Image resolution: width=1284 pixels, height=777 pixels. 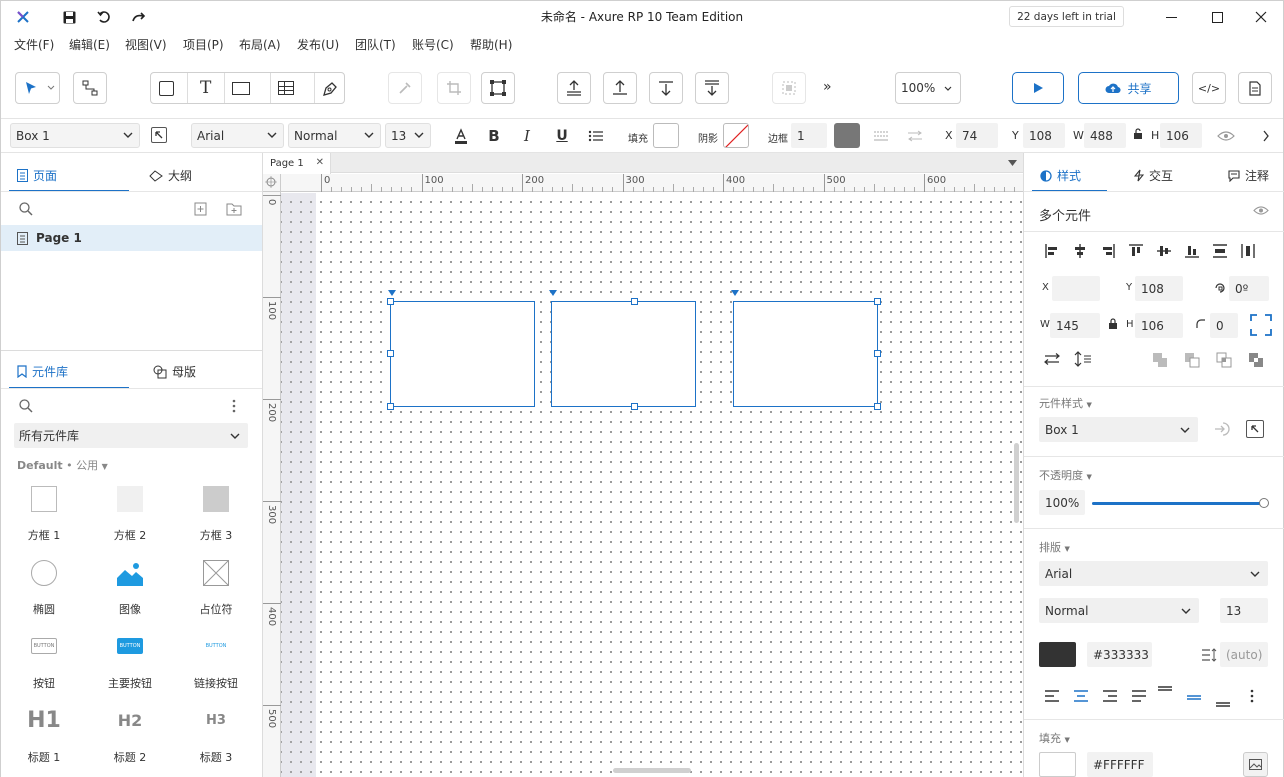 What do you see at coordinates (146, 44) in the screenshot?
I see `menu-view: 视图(V)` at bounding box center [146, 44].